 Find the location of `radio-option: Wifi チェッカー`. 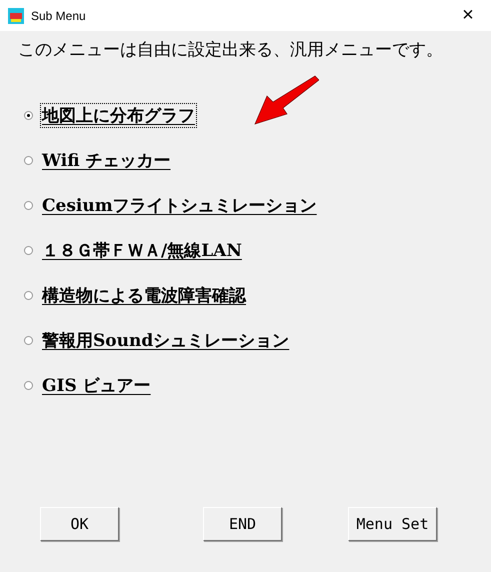

radio-option: Wifi チェッカー is located at coordinates (257, 160).